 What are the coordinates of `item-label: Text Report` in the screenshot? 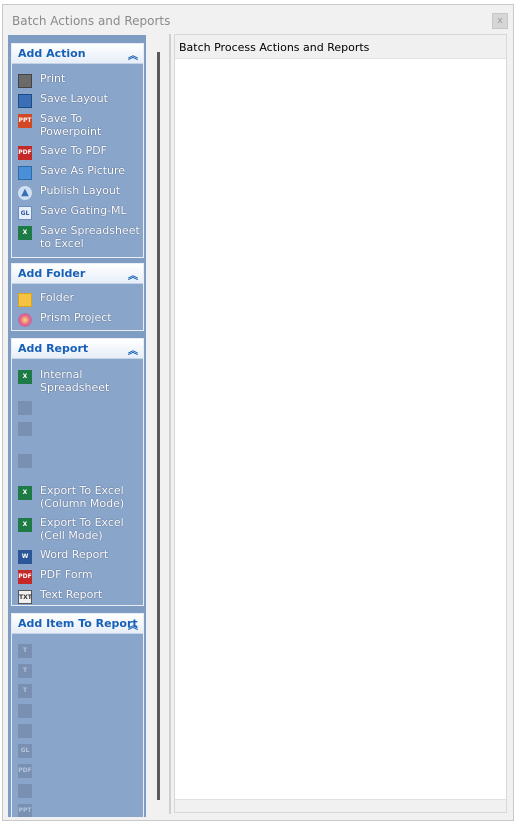 It's located at (71, 594).